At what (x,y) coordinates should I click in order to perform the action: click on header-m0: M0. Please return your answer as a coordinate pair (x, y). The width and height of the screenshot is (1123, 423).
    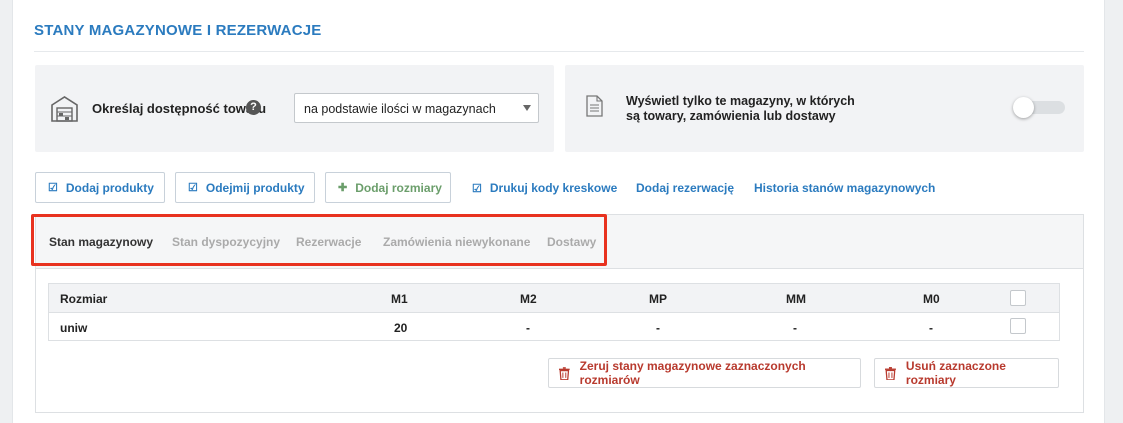
    Looking at the image, I should click on (931, 299).